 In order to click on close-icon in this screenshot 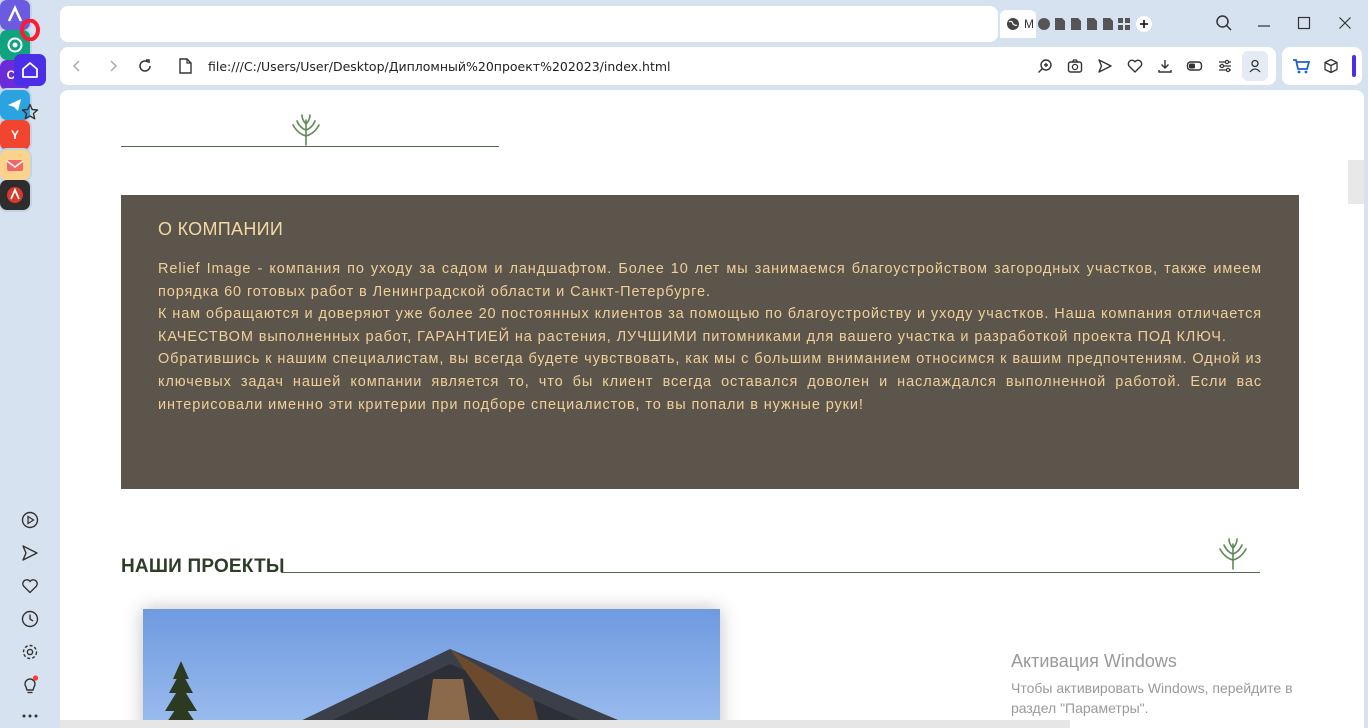, I will do `click(1345, 23)`.